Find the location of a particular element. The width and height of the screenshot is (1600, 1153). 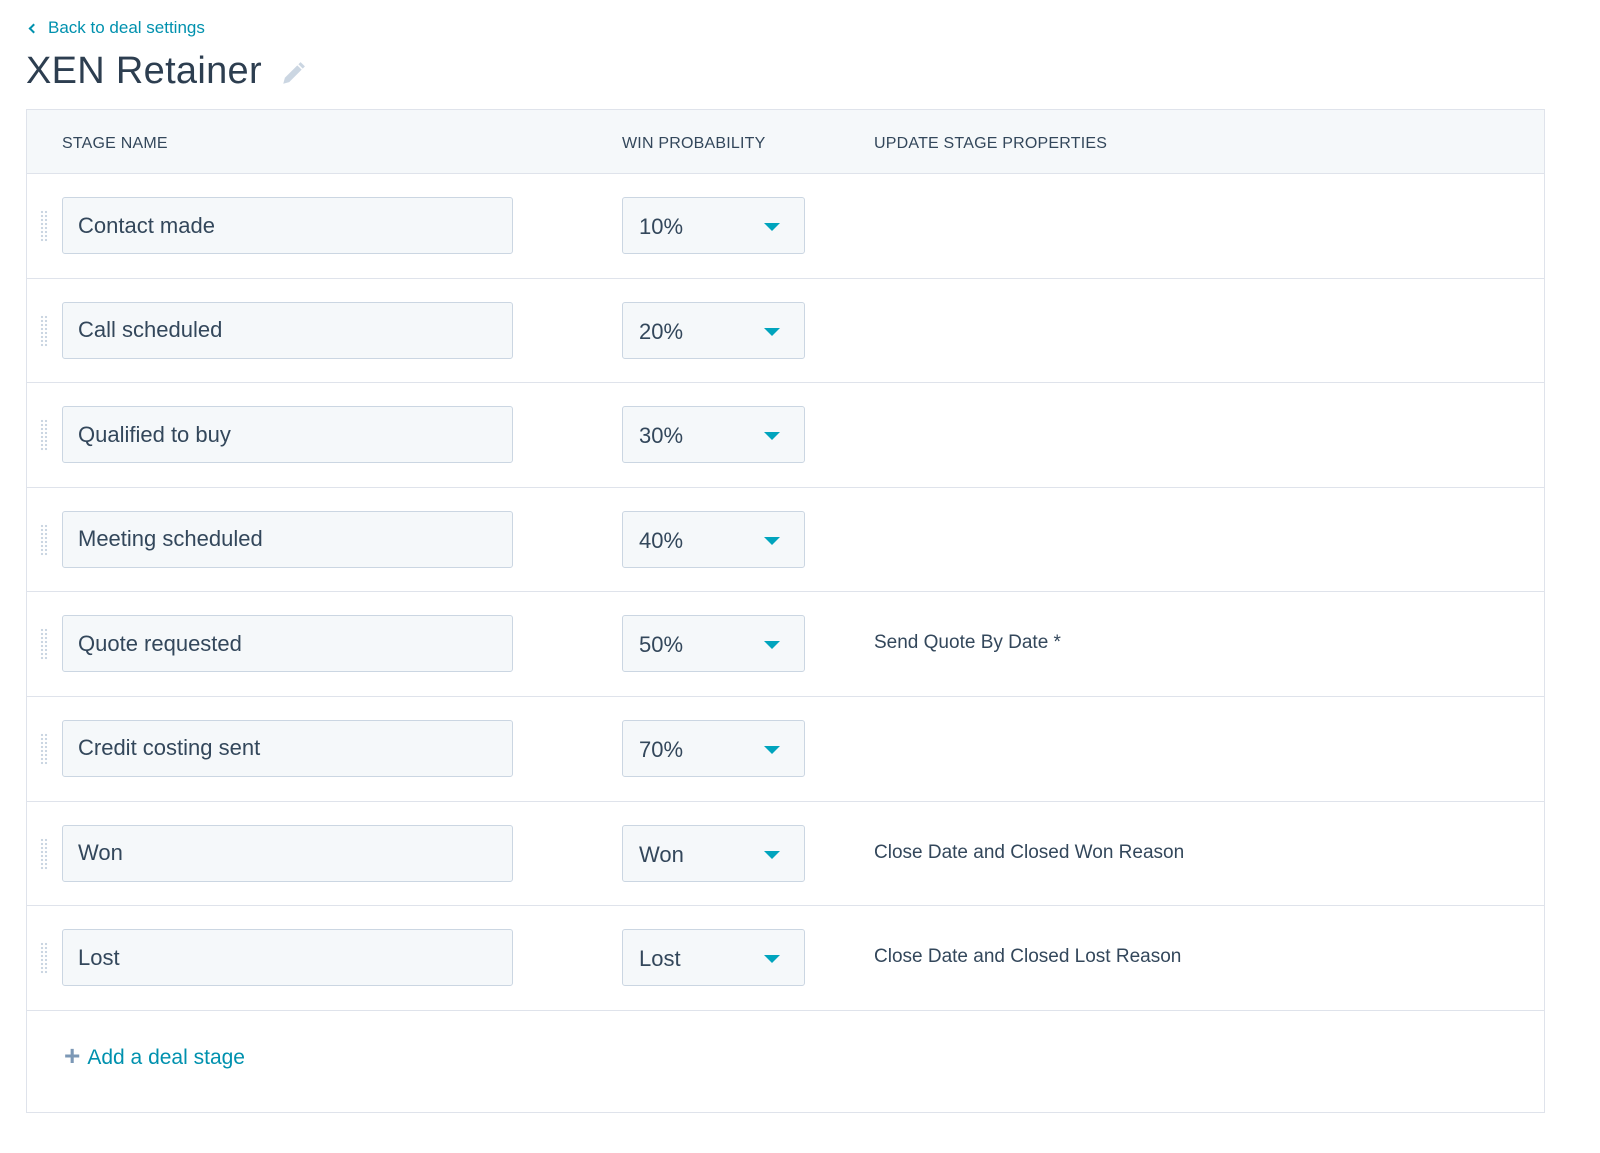

win-probability-value: Lost is located at coordinates (660, 959).